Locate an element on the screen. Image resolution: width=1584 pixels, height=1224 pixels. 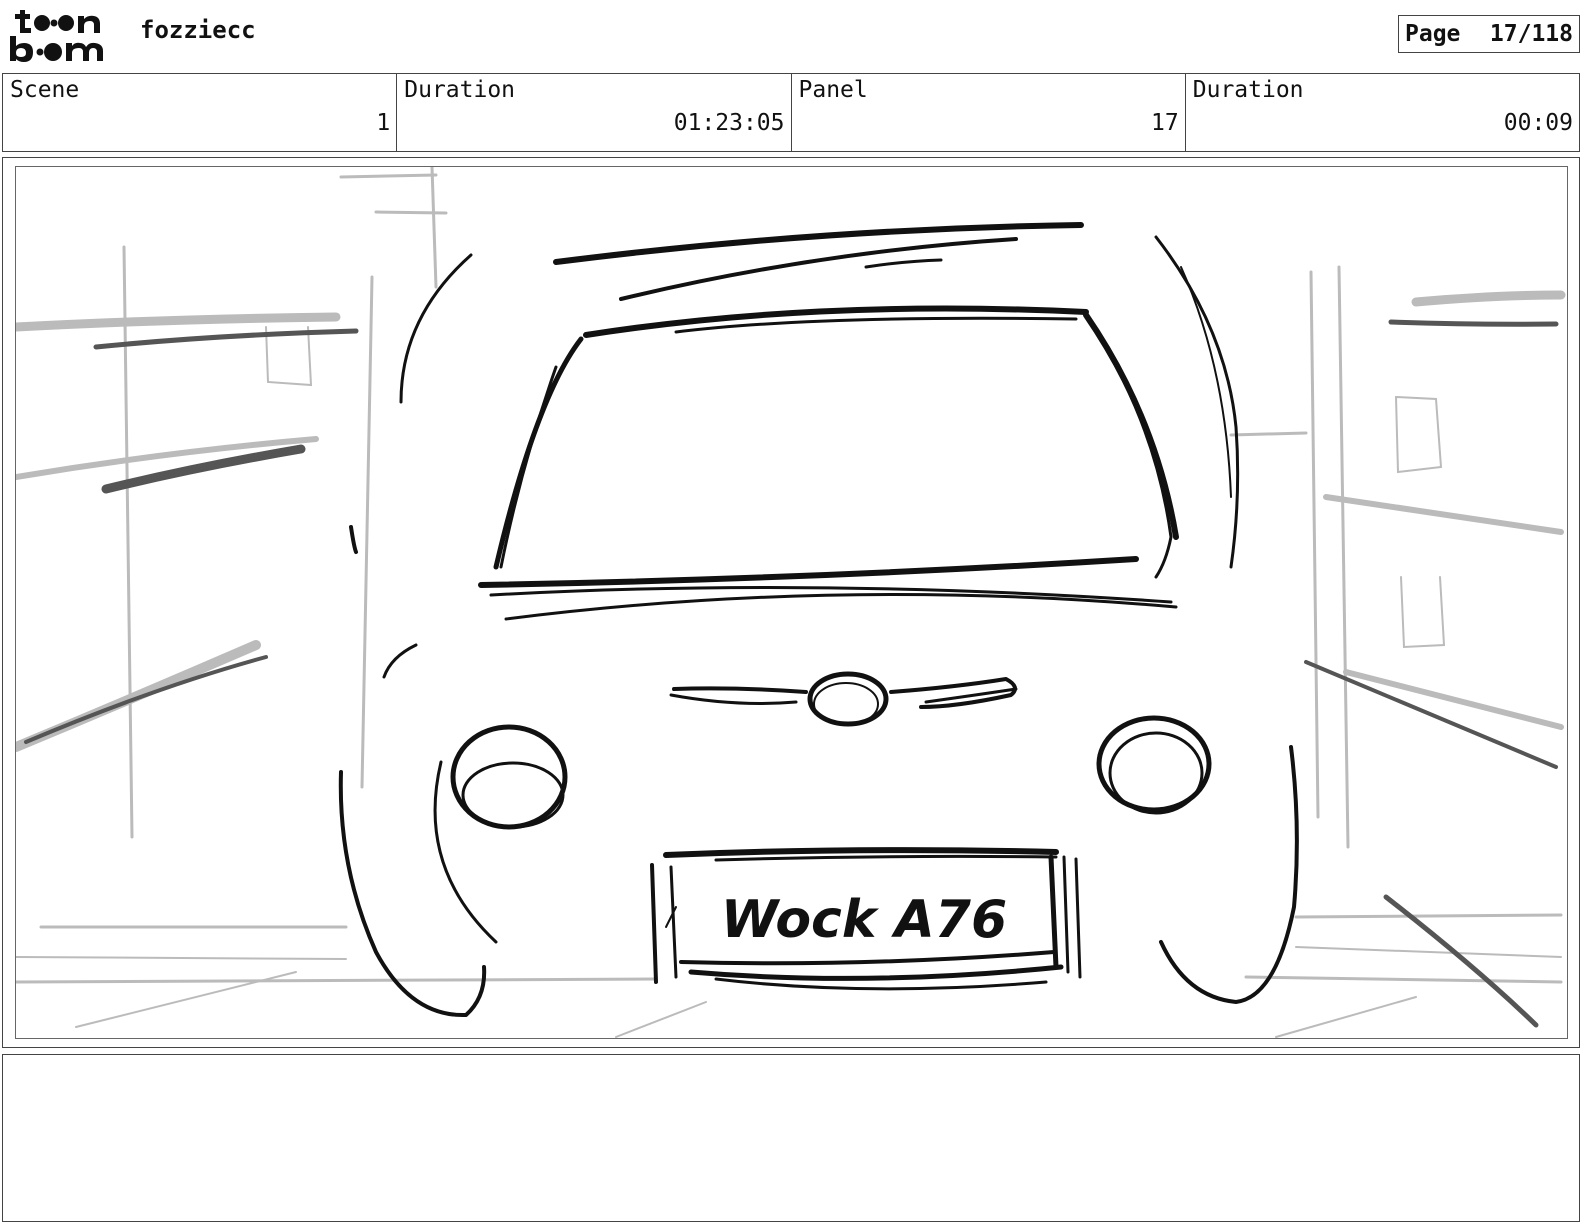
project-name: fozziecc is located at coordinates (198, 30).